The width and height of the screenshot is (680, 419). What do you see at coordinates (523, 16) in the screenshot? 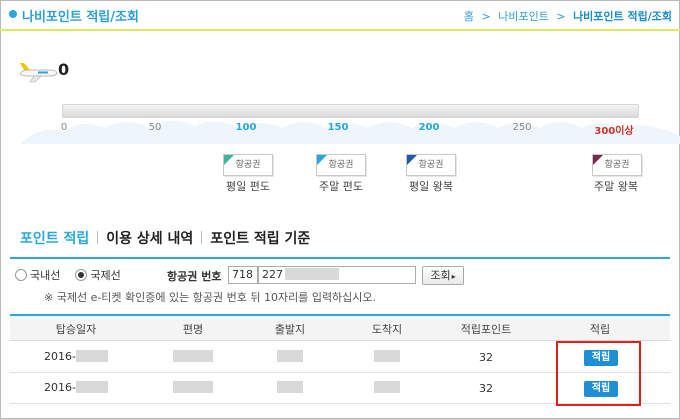
I see `breadcrumb-navipoint: 나비포인트` at bounding box center [523, 16].